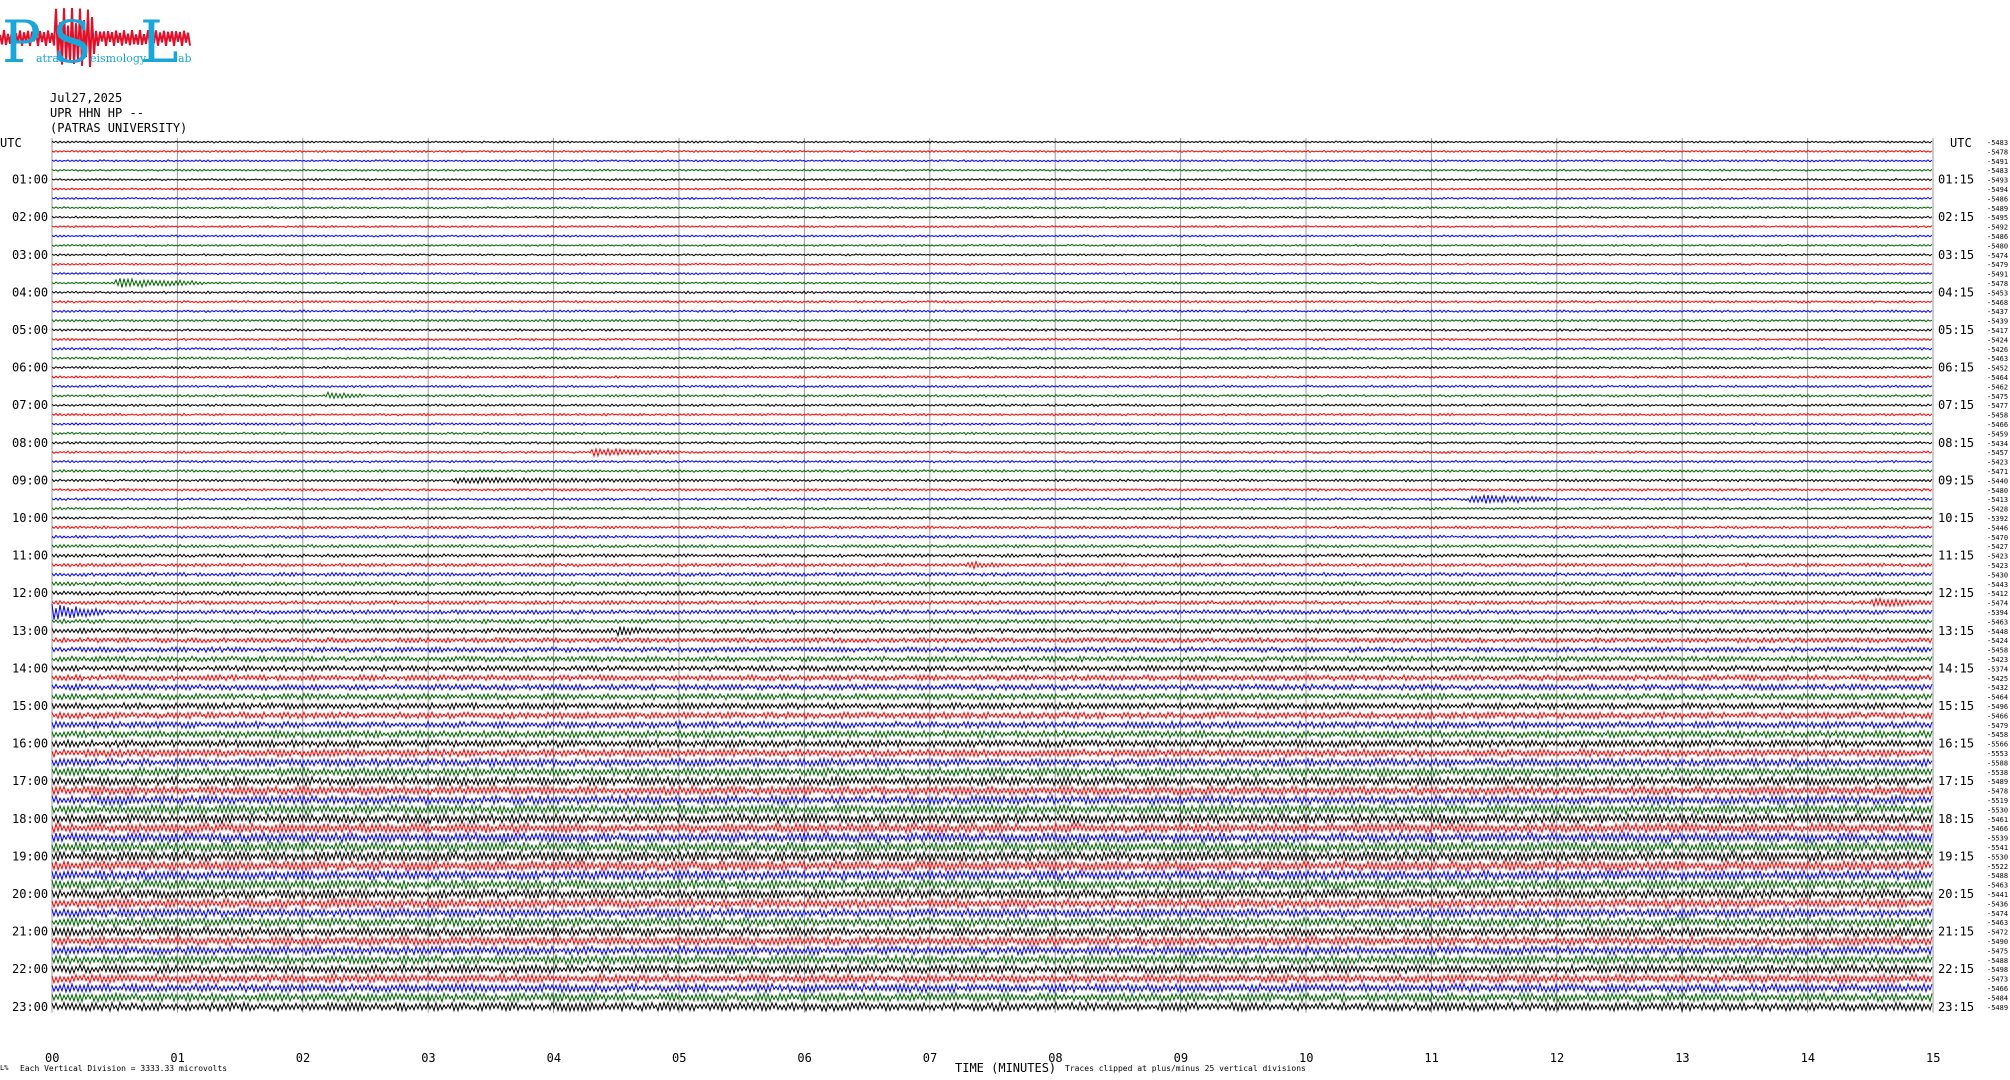 Image resolution: width=2010 pixels, height=1080 pixels. What do you see at coordinates (1997, 453) in the screenshot?
I see `row-offset-value: -5457` at bounding box center [1997, 453].